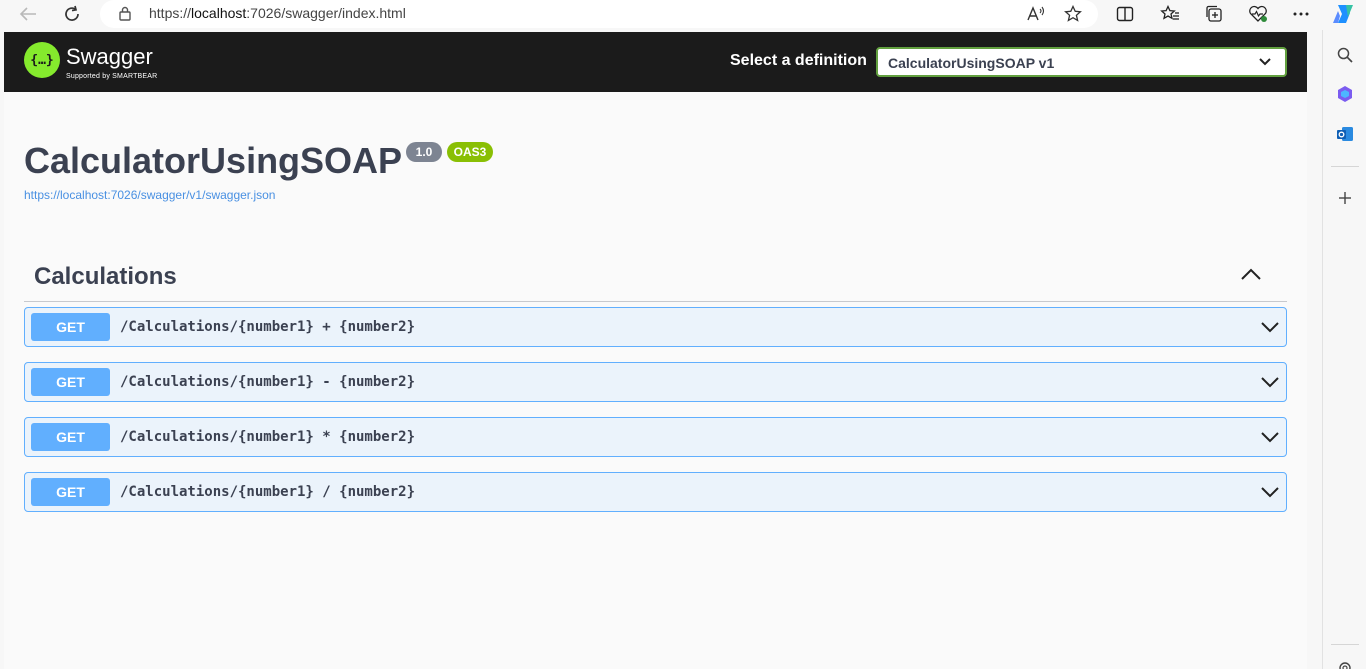 The height and width of the screenshot is (669, 1366). What do you see at coordinates (213, 160) in the screenshot?
I see `api-title: CalculatorUsingSOAP` at bounding box center [213, 160].